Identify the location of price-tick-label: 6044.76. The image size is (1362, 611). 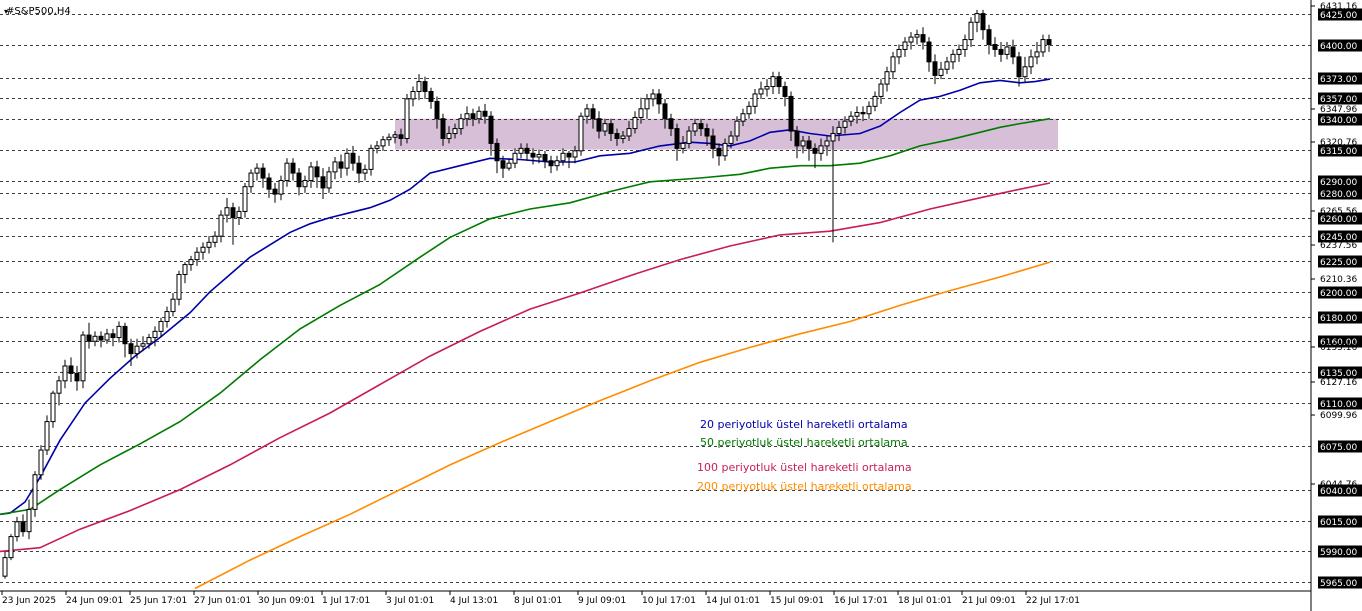
(1338, 485).